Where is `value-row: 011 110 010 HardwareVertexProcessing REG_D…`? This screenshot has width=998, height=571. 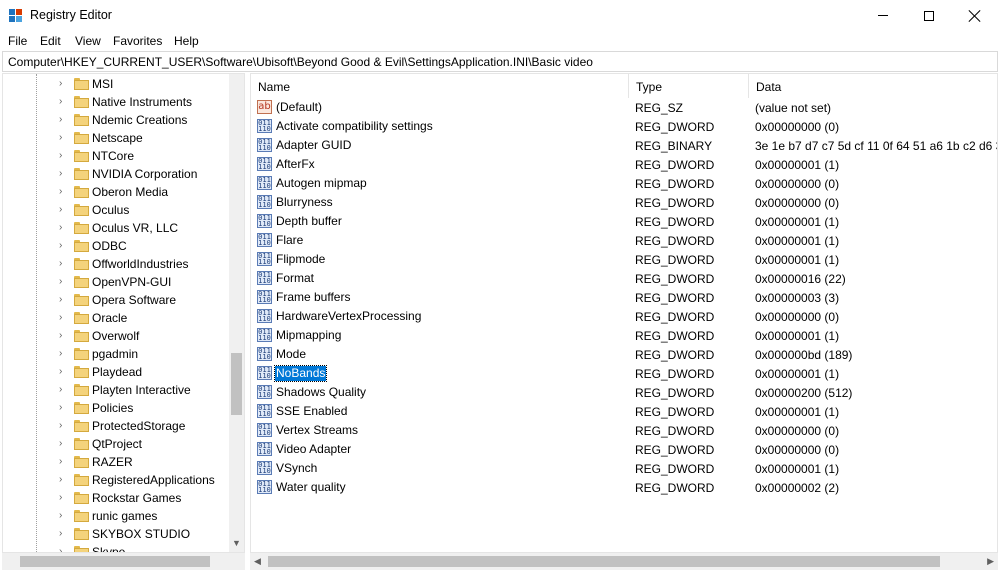 value-row: 011 110 010 HardwareVertexProcessing REG_D… is located at coordinates (624, 316).